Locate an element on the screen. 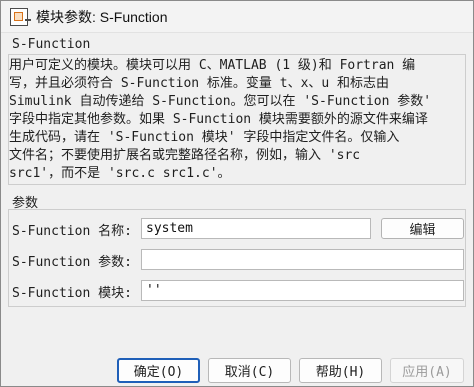  sfunction-modules-label: S-Function 模块: is located at coordinates (72, 293).